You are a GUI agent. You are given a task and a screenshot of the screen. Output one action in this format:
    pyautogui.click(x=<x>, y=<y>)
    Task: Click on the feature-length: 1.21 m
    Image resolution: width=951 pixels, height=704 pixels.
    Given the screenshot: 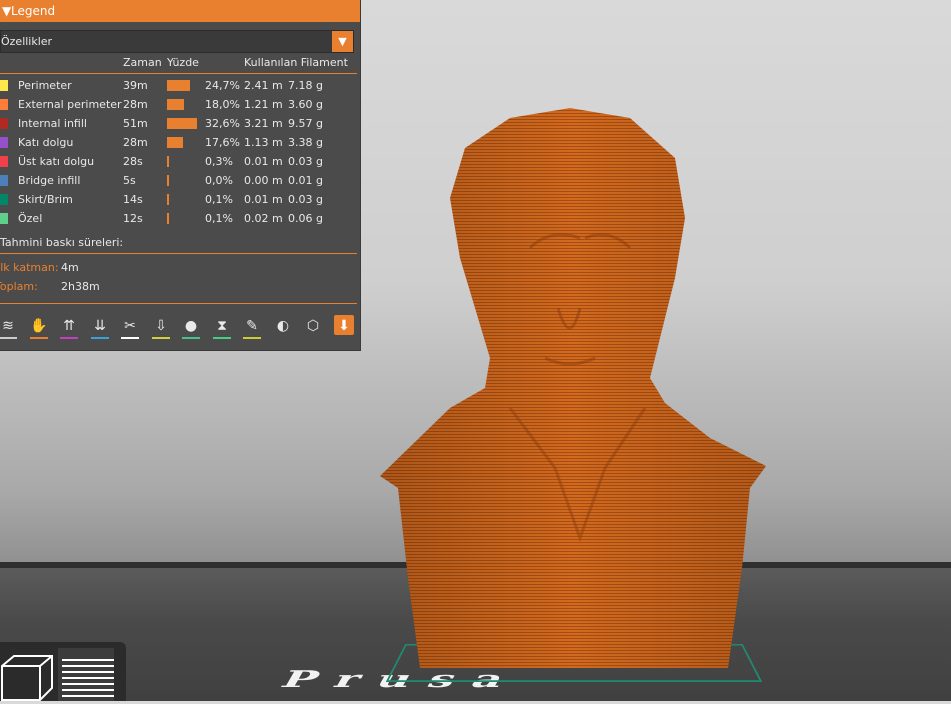 What is the action you would take?
    pyautogui.click(x=263, y=104)
    